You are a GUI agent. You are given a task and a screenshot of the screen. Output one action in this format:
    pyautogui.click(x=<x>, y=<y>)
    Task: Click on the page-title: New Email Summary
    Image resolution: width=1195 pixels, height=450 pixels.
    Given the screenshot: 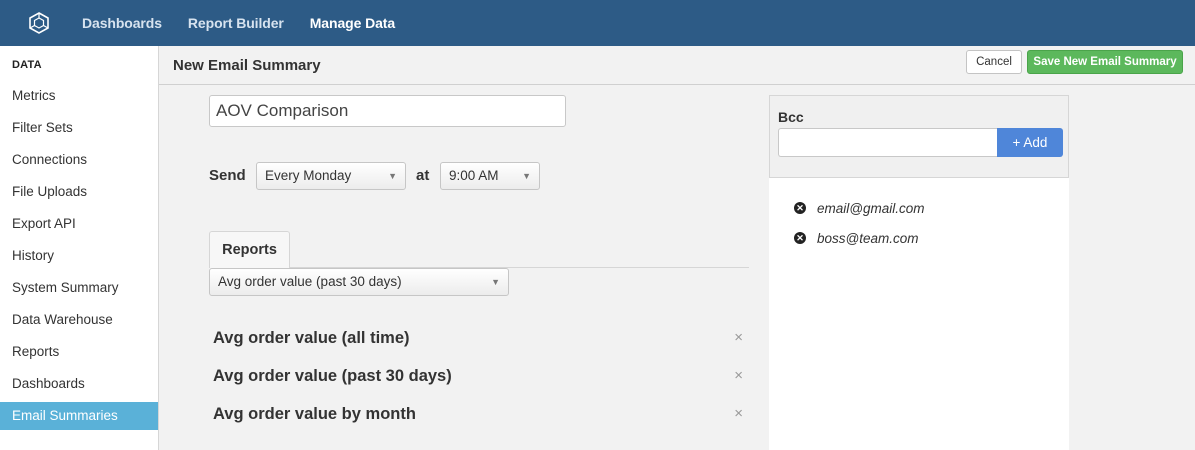 What is the action you would take?
    pyautogui.click(x=247, y=65)
    